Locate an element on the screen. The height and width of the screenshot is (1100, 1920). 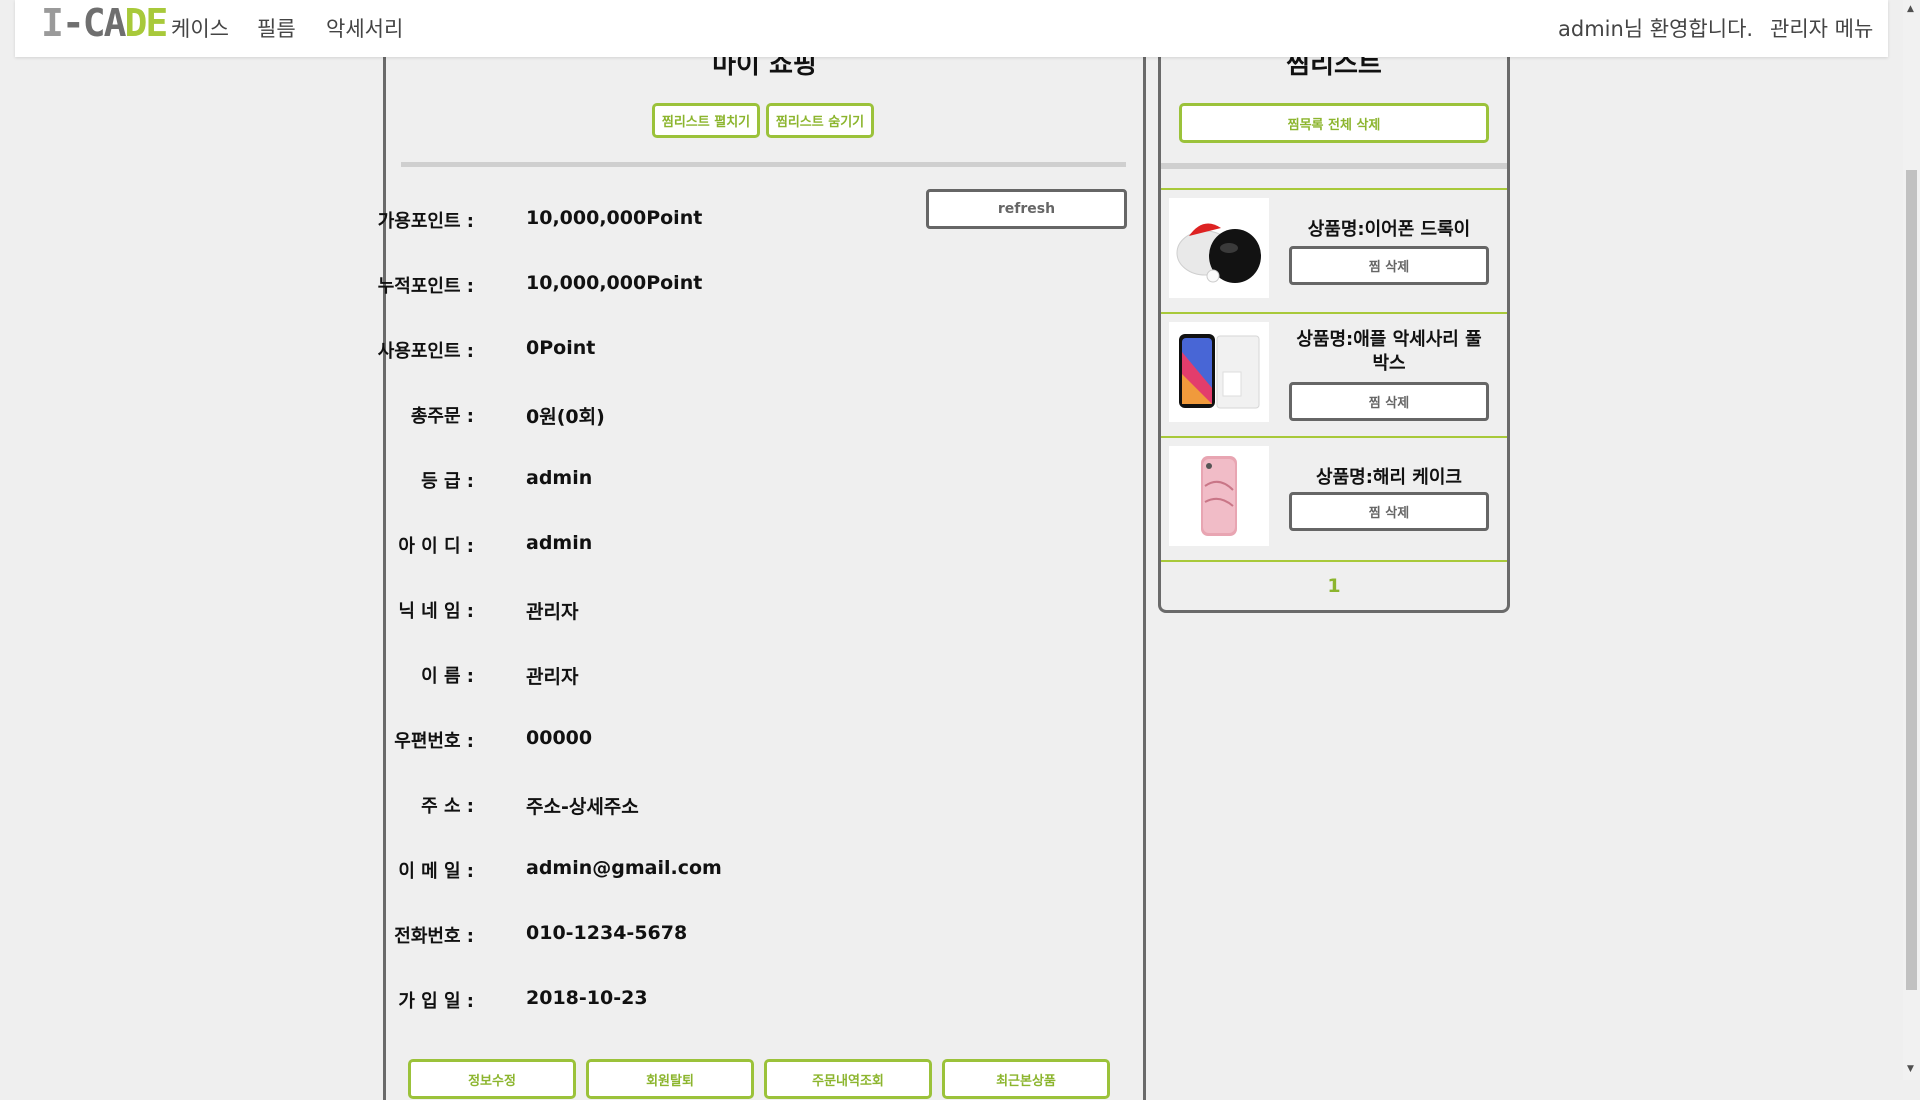
scroll-down-icon: ▼ is located at coordinates (1910, 1069).